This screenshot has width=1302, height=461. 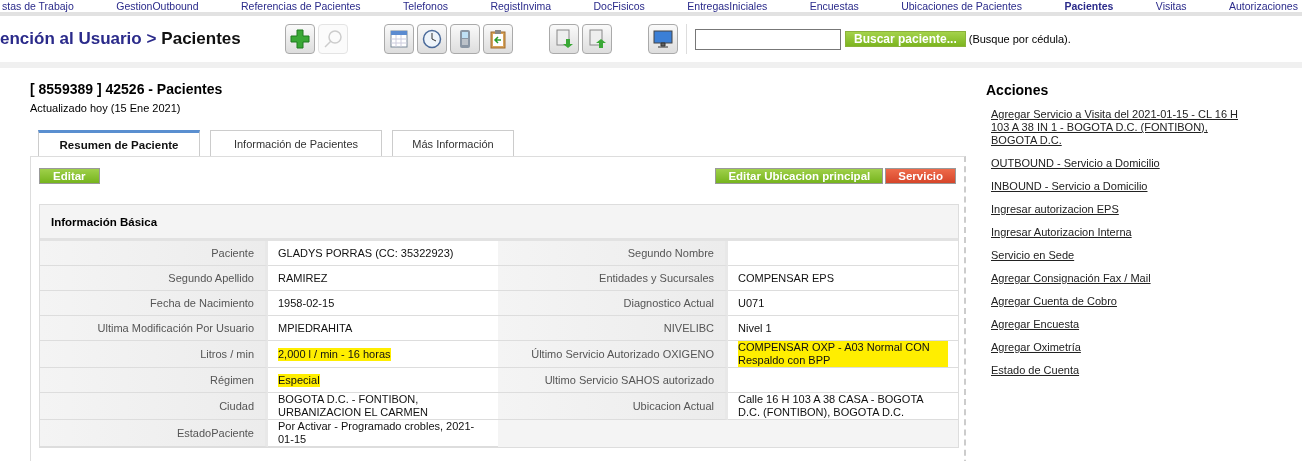 I want to click on action-link: Agregar Cuenta de Cobro, so click(x=1116, y=301).